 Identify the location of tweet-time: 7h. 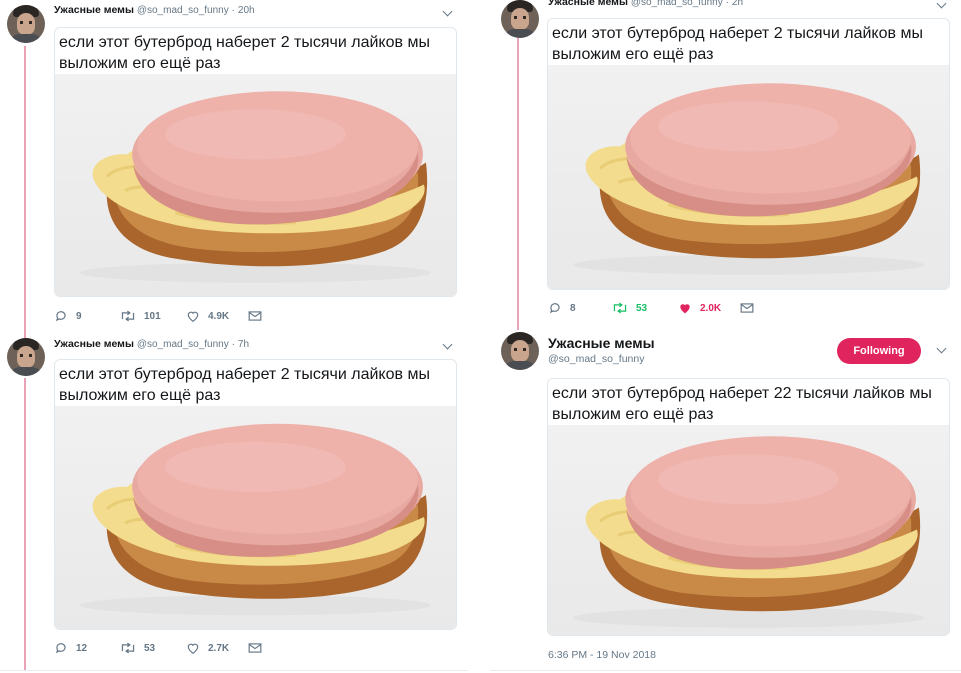
(243, 344).